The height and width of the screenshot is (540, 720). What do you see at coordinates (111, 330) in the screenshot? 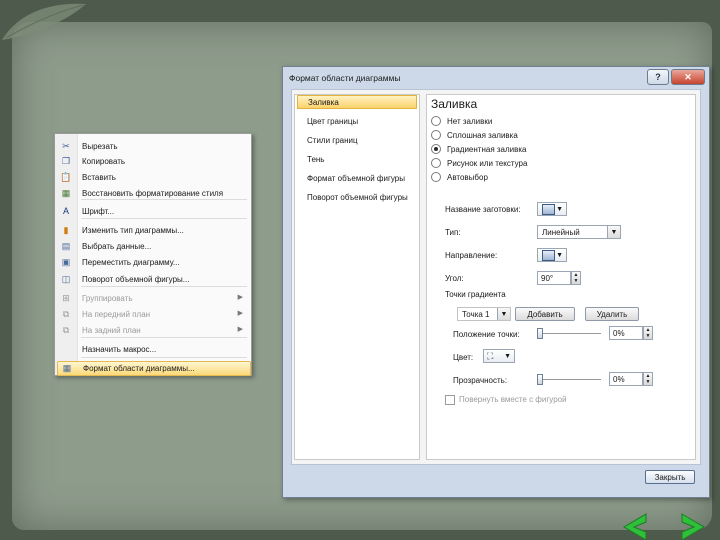
I see `menu-item-label: На задний план` at bounding box center [111, 330].